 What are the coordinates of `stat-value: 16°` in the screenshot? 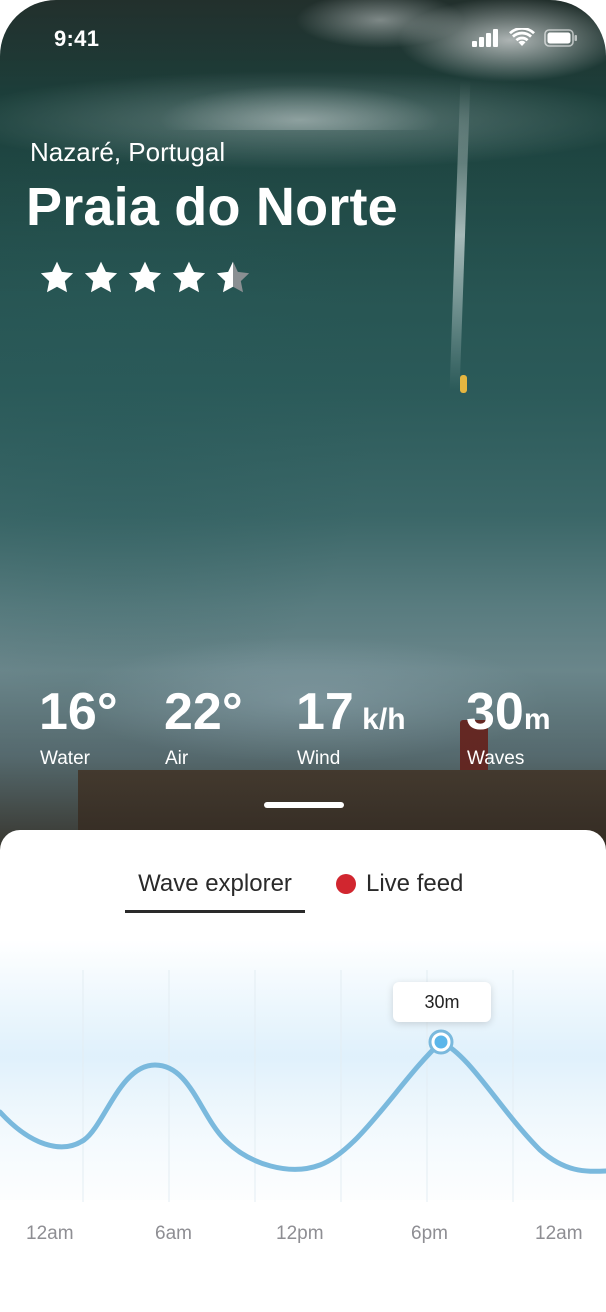 It's located at (78, 712).